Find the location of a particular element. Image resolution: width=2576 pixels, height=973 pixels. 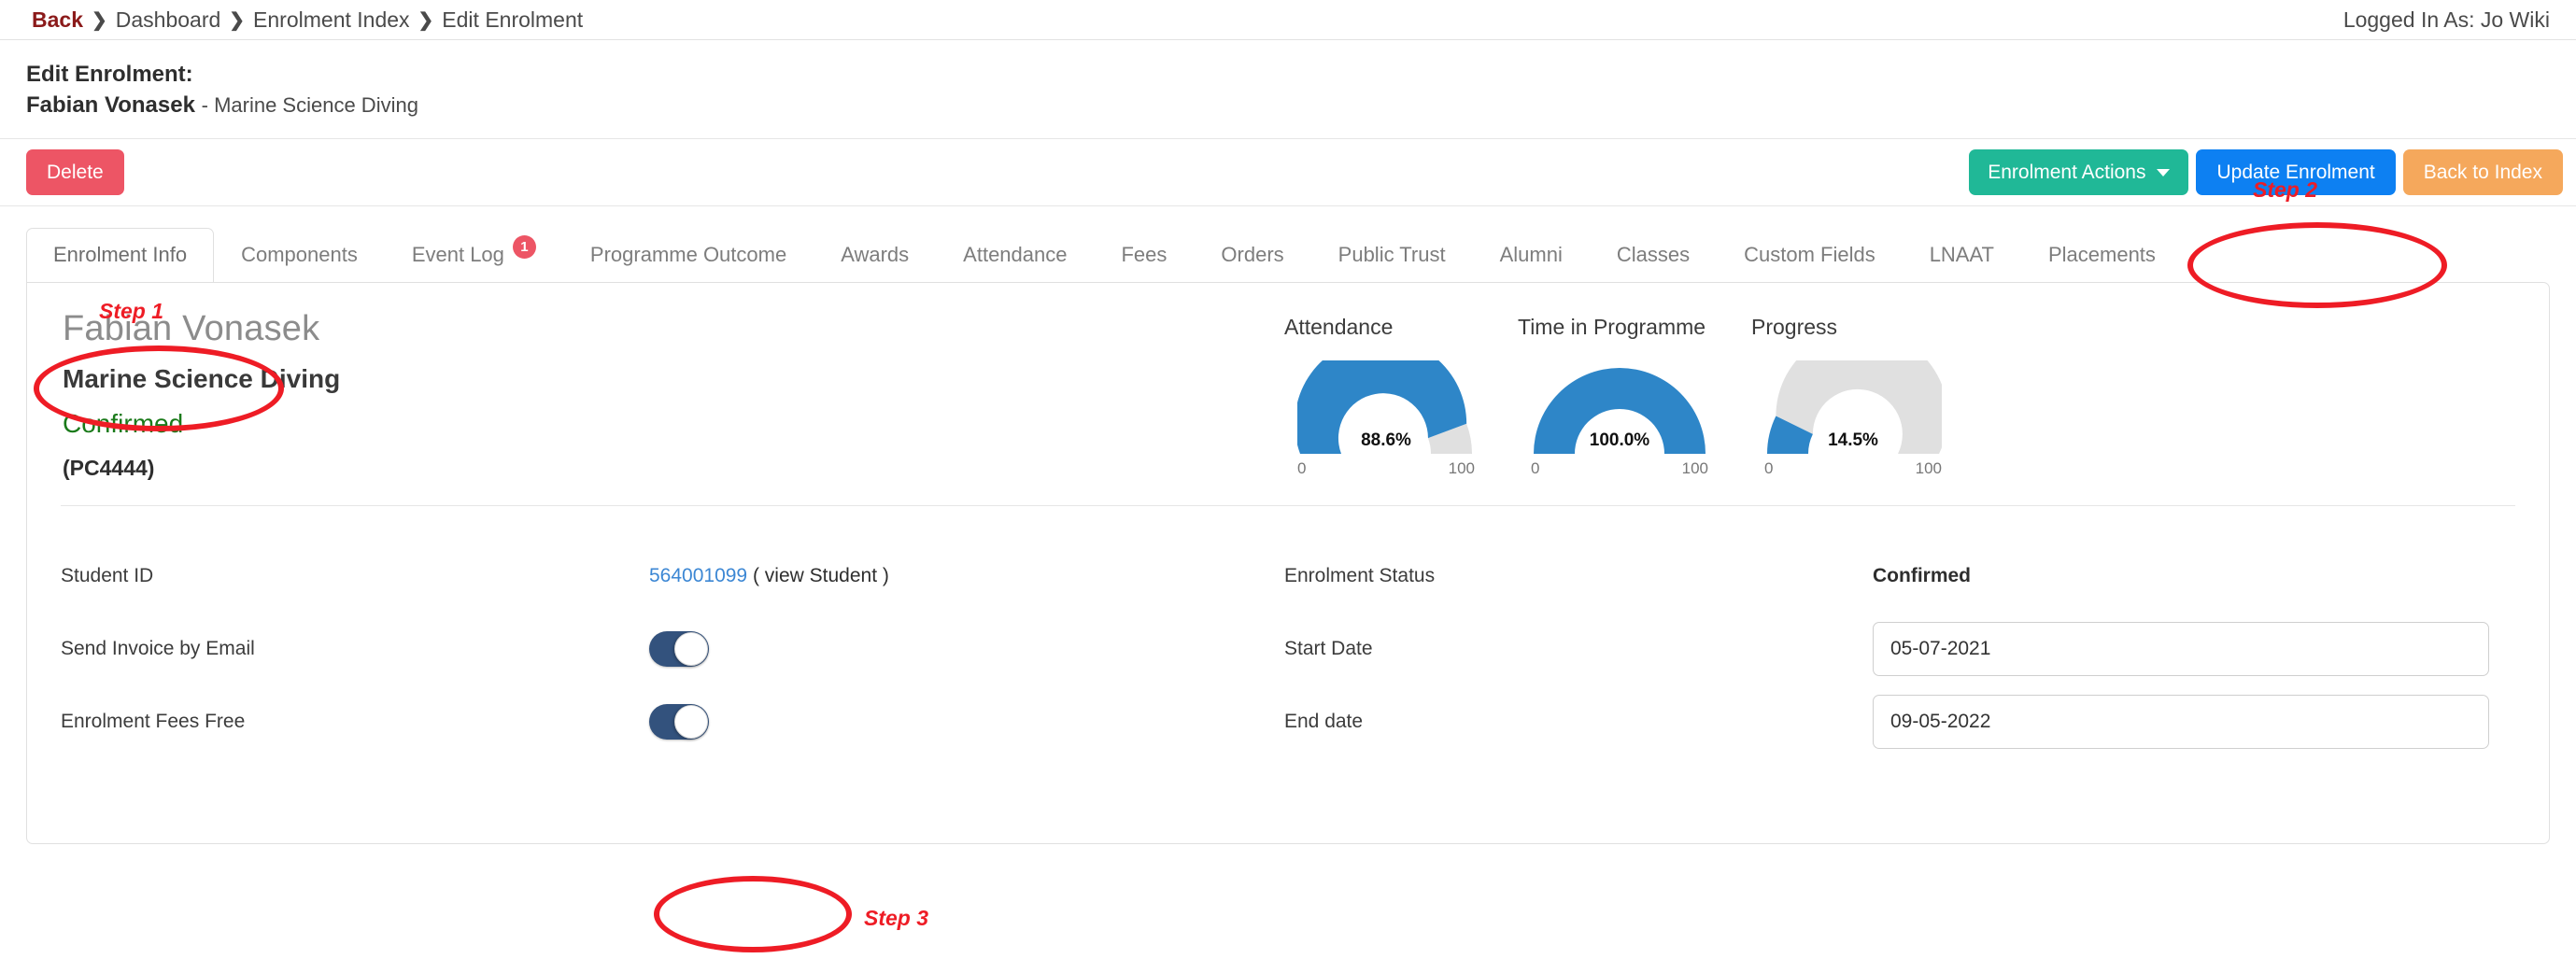

tab-label: Placements is located at coordinates (2101, 255).